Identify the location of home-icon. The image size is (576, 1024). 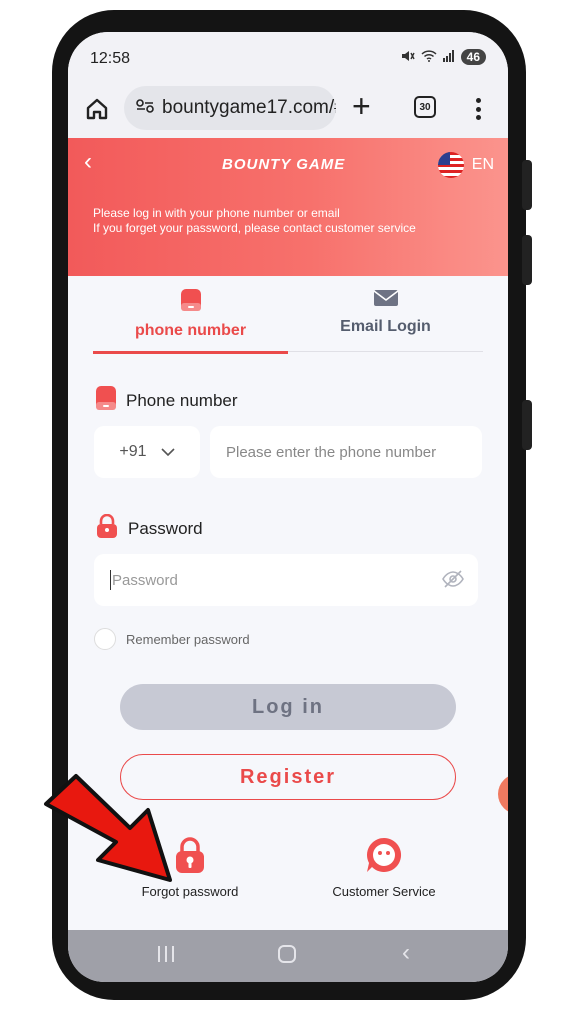
(97, 109).